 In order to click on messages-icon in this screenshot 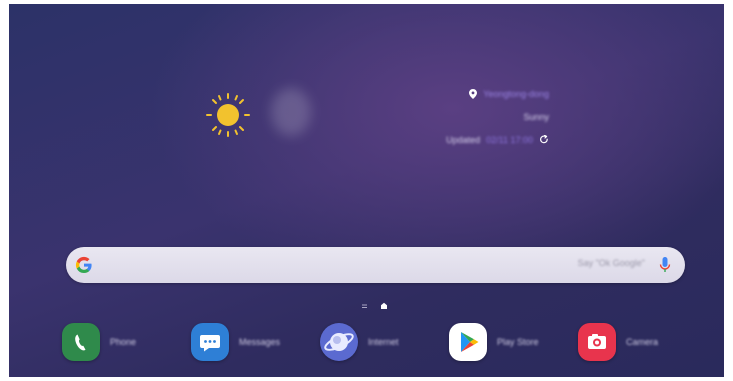, I will do `click(210, 342)`.